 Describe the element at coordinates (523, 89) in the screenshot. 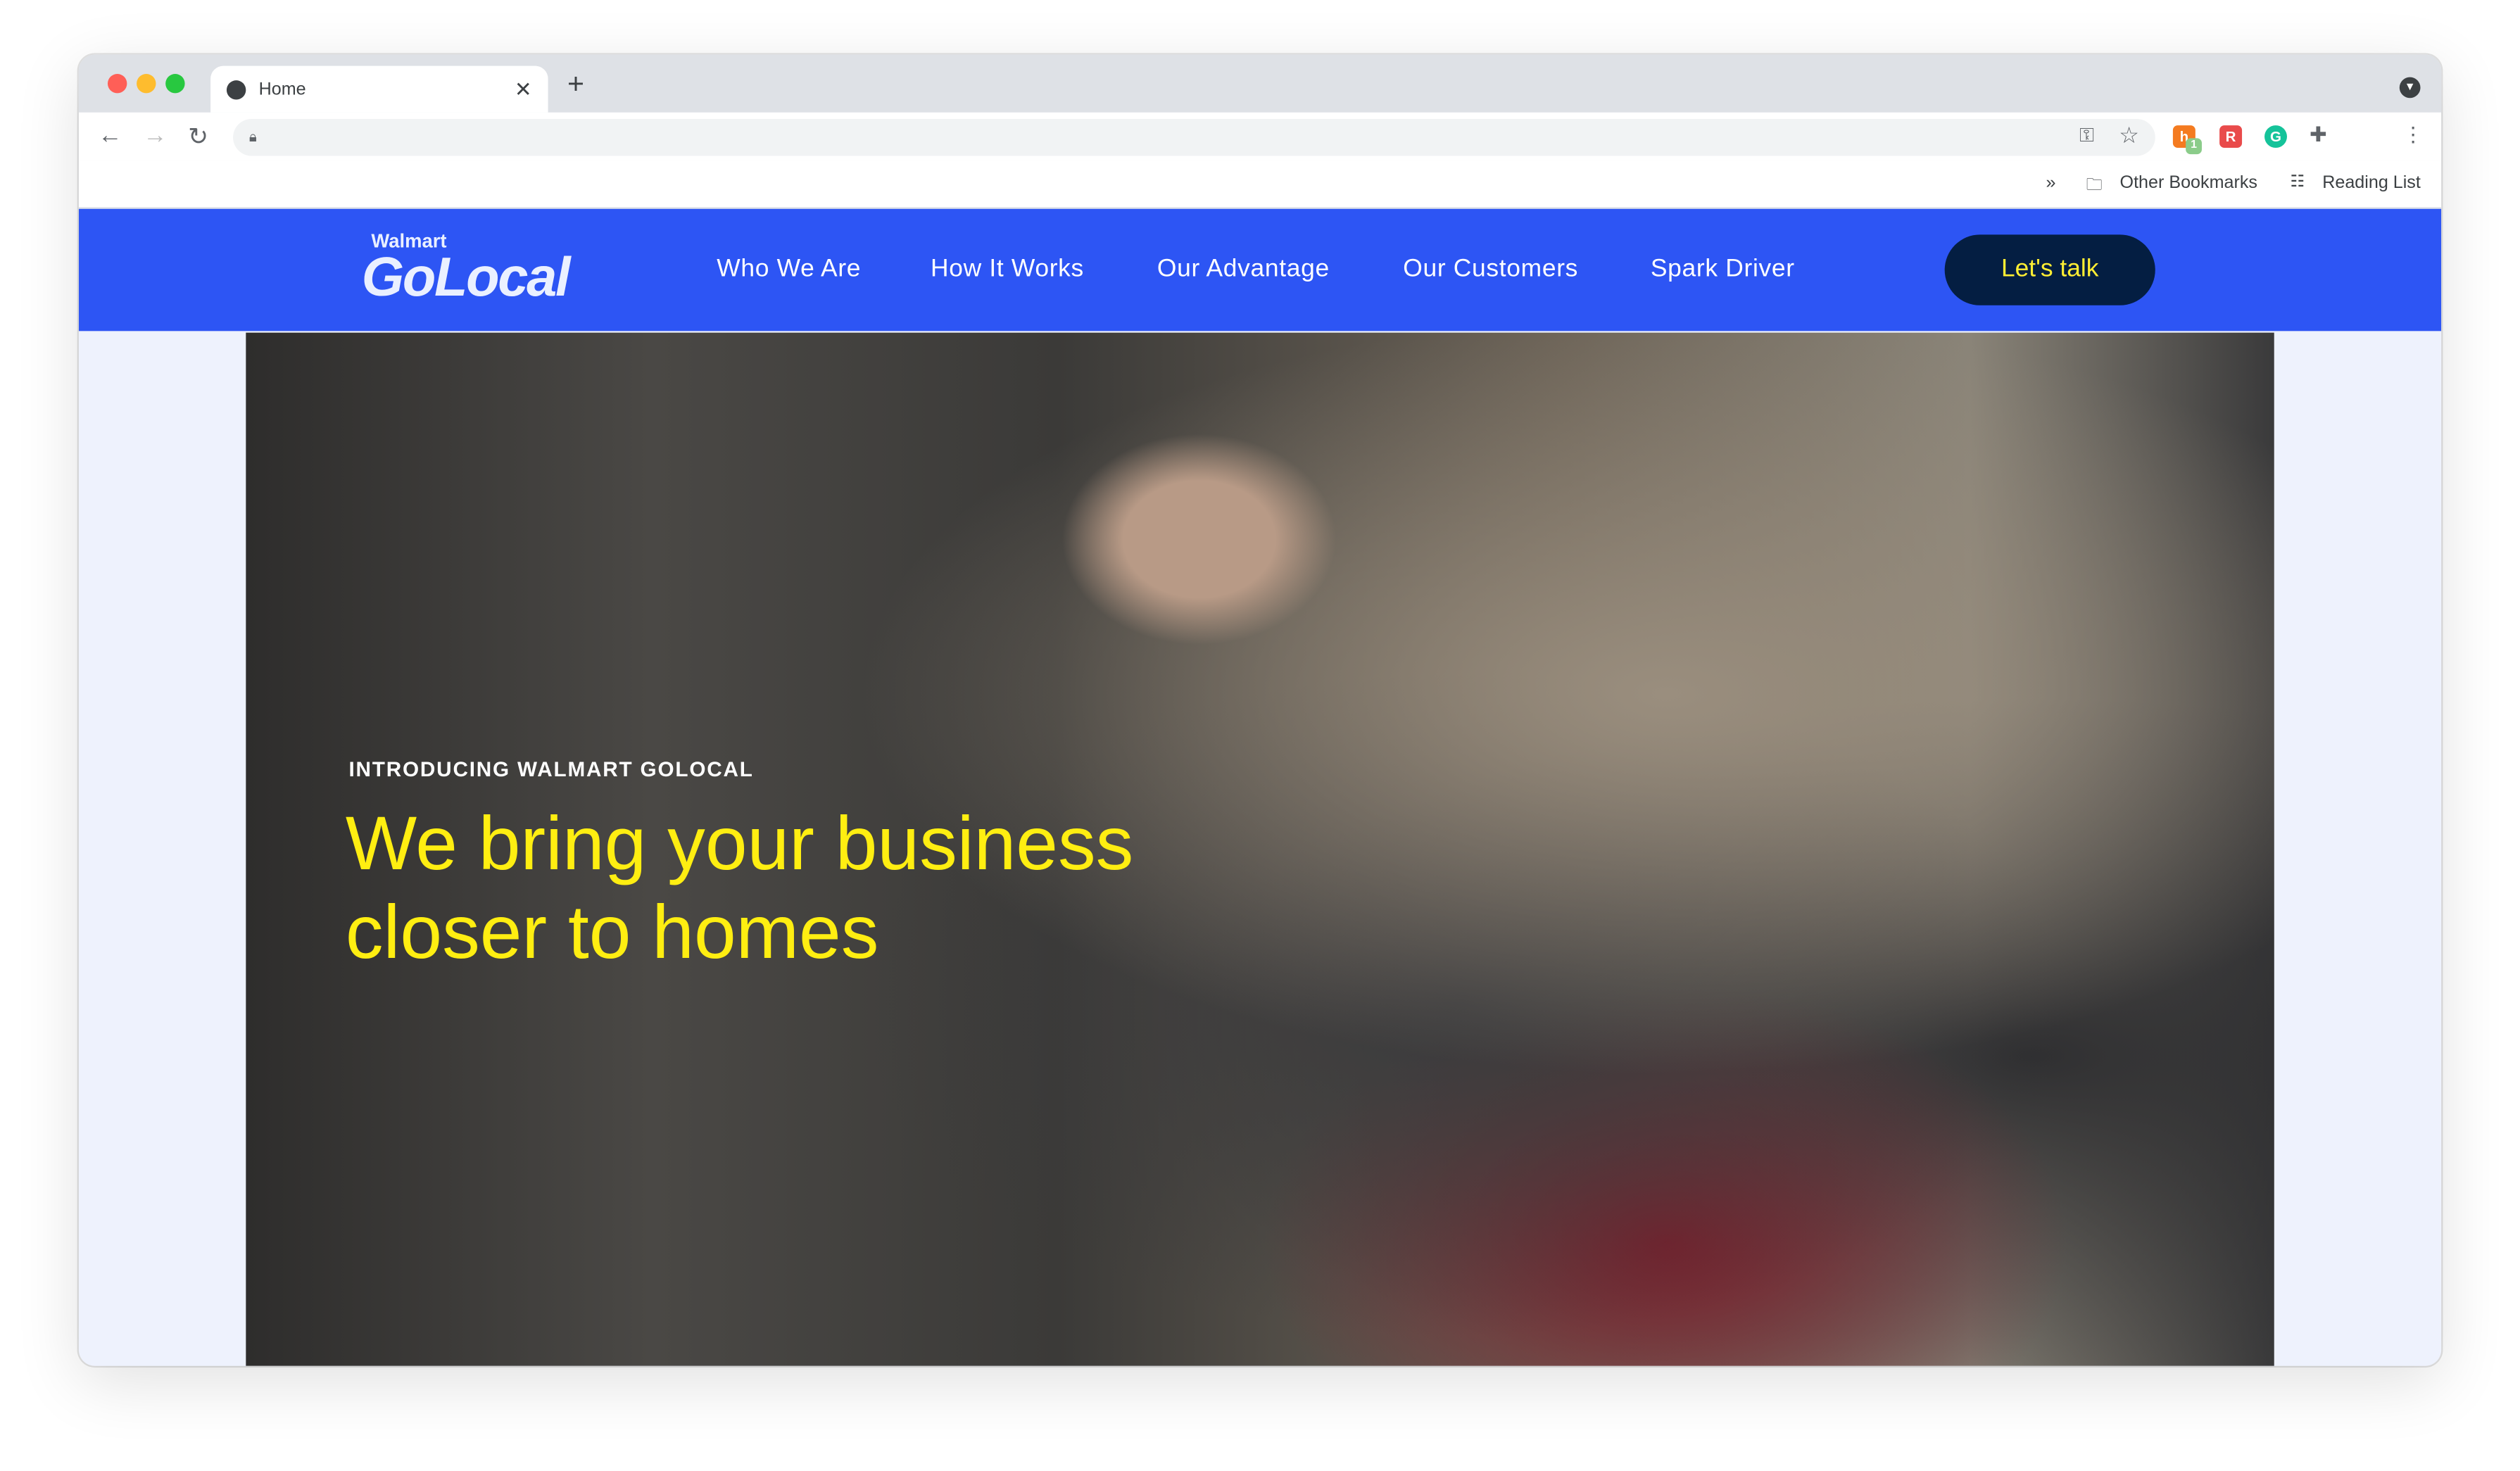

I see `close-tab-icon: ✕` at that location.